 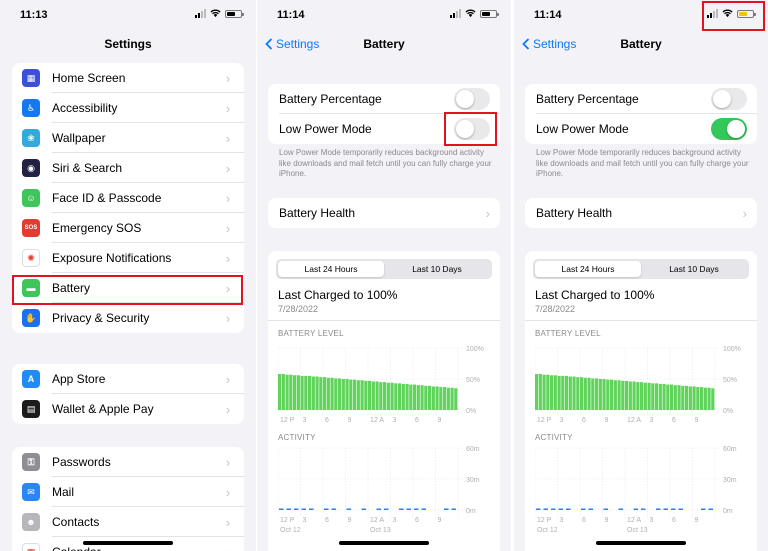 I want to click on settings-row-privacy-hand: ✋ Privacy & Security ›, so click(x=128, y=318).